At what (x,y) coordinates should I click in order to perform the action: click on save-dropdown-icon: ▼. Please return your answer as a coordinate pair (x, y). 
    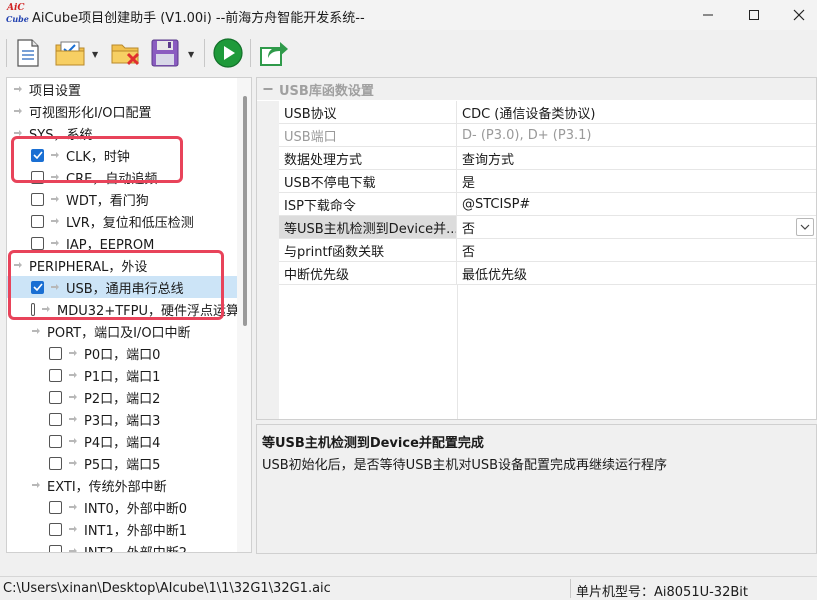
    Looking at the image, I should click on (191, 54).